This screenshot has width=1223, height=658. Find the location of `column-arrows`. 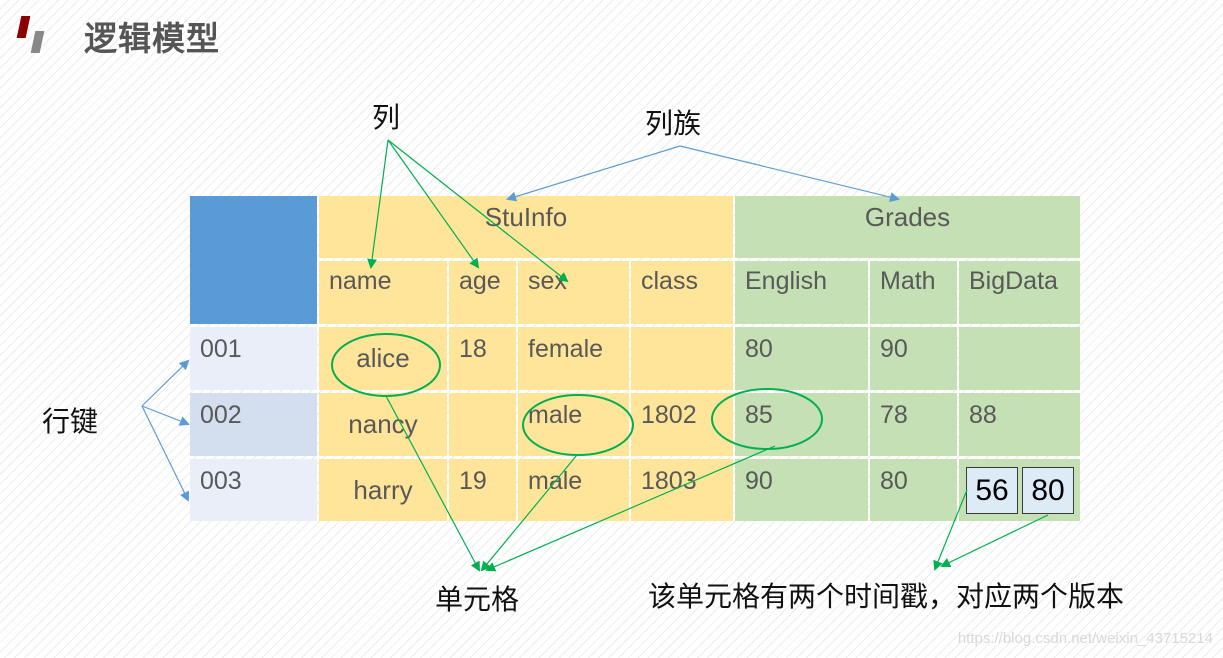

column-arrows is located at coordinates (468, 211).